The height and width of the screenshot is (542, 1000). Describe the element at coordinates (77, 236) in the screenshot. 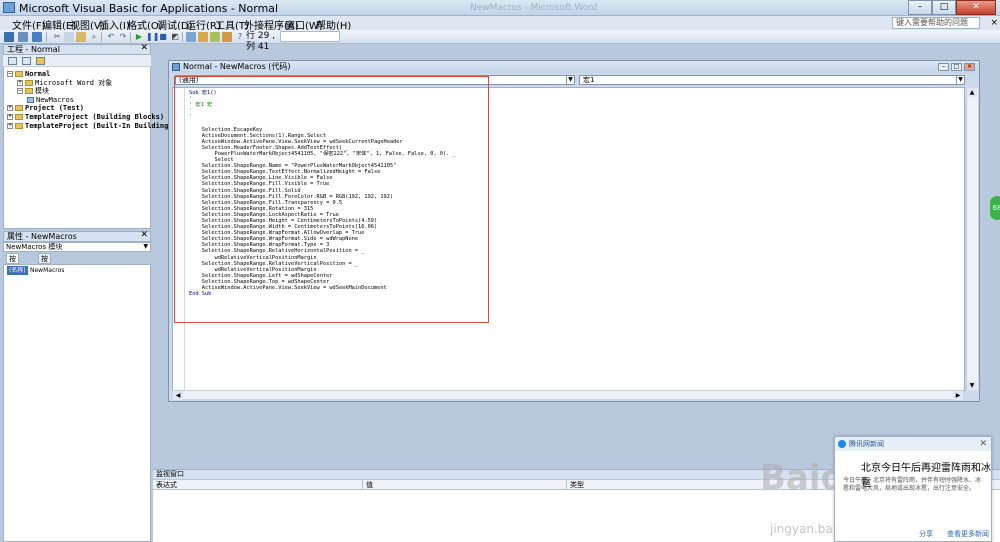

I see `properties-pane-title: 属性 - NewMacros ✕` at that location.